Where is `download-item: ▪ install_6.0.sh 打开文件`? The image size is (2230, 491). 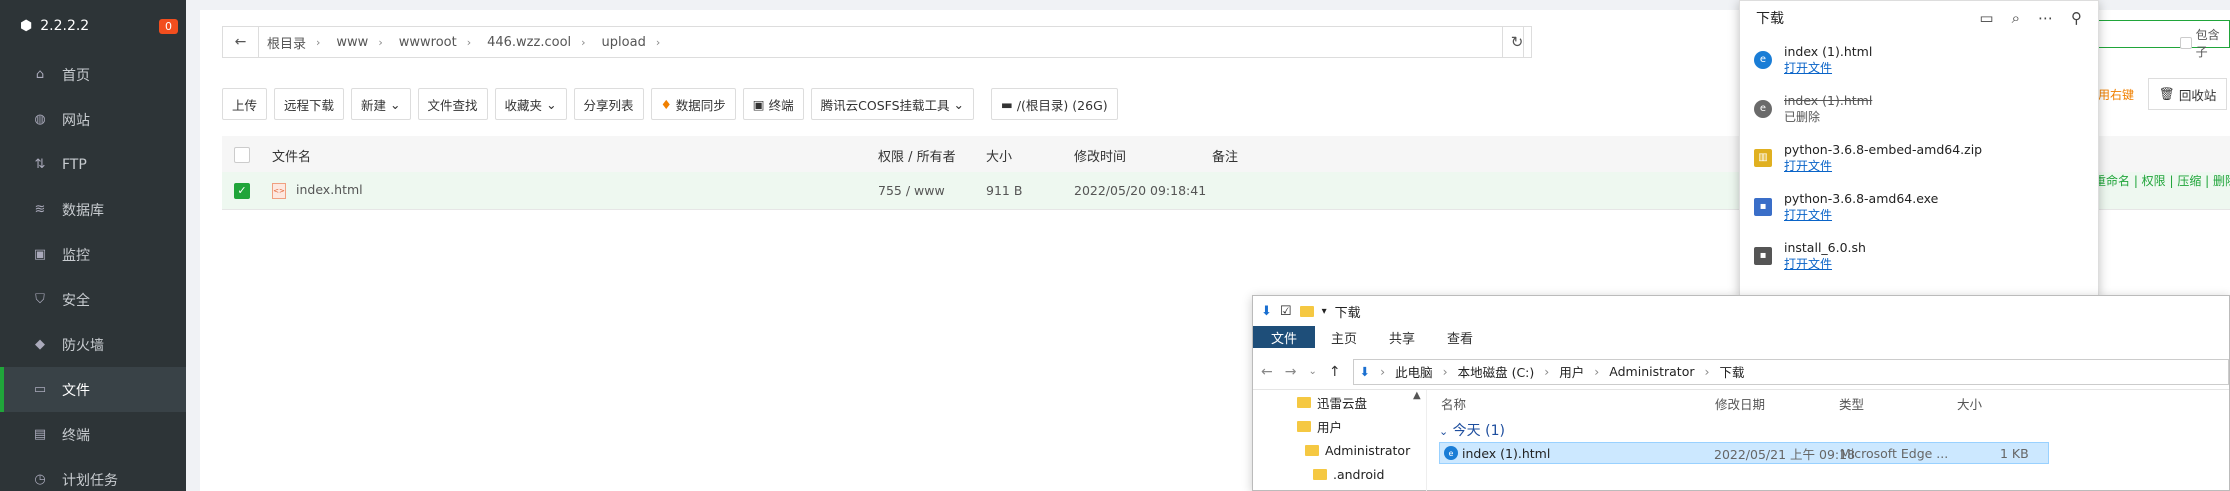
download-item: ▪ install_6.0.sh 打开文件 is located at coordinates (1919, 255).